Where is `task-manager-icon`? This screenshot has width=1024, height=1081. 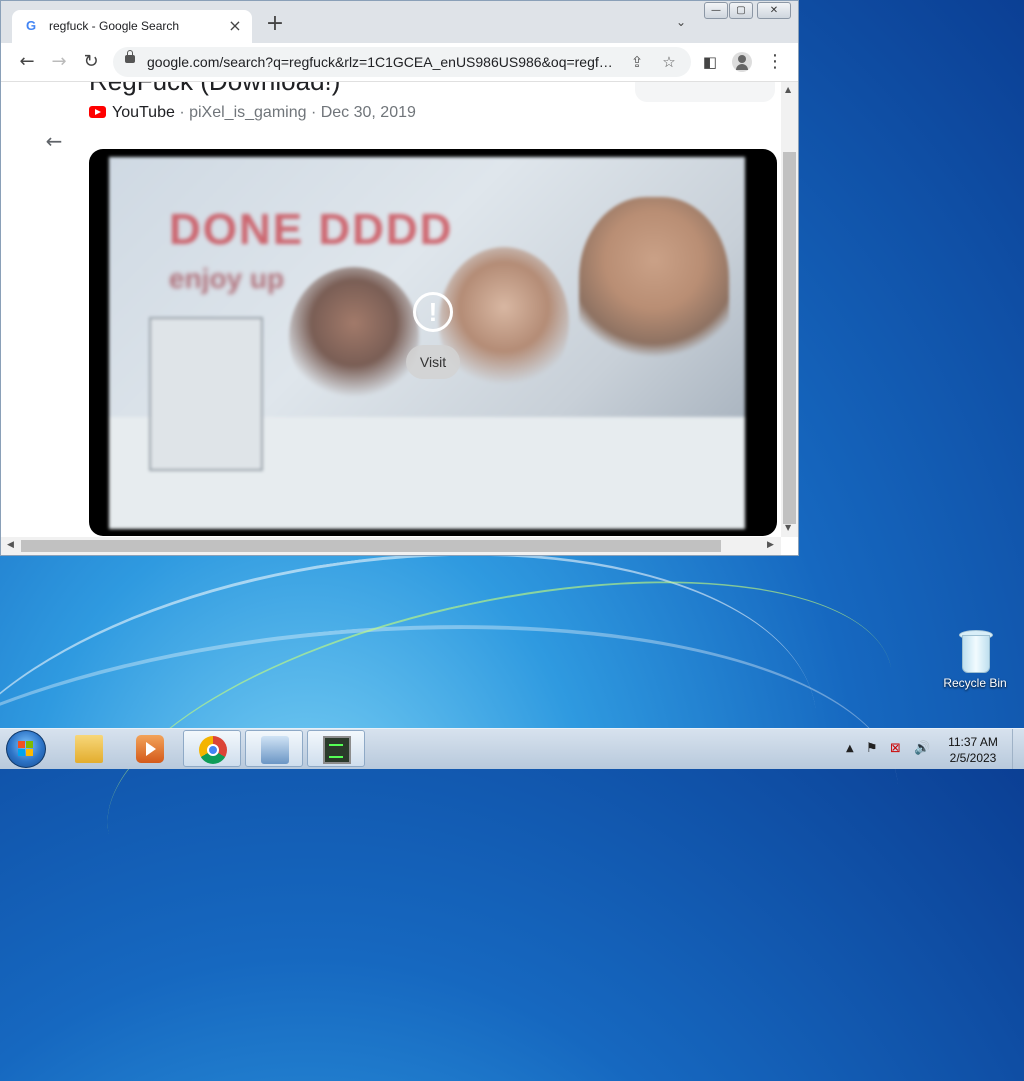 task-manager-icon is located at coordinates (337, 750).